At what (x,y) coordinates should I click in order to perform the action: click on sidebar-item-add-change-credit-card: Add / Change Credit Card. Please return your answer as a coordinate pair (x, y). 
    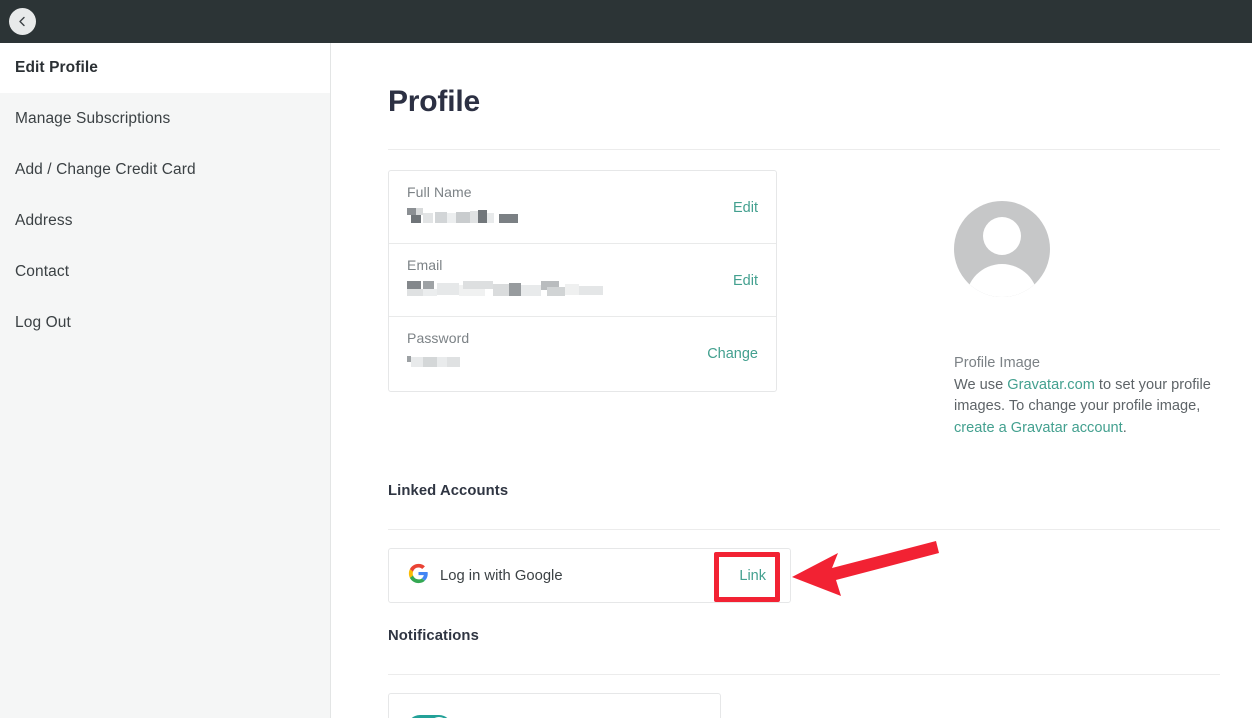
    Looking at the image, I should click on (165, 169).